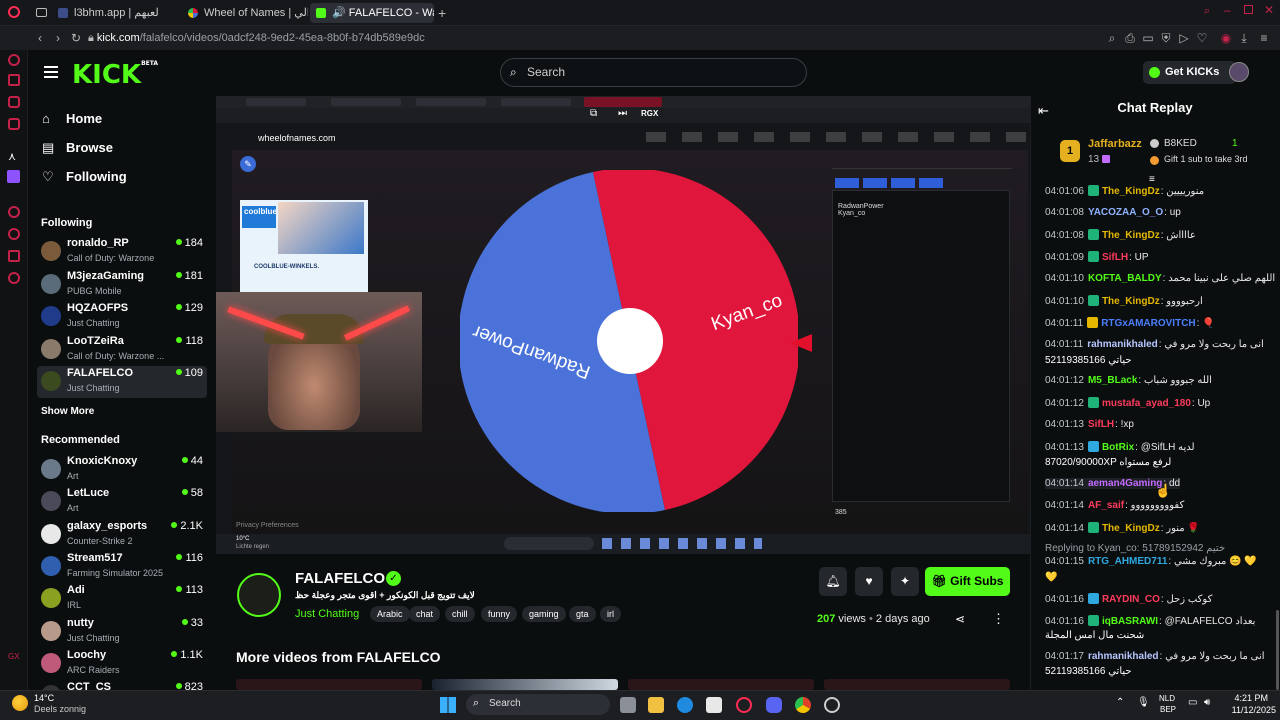 This screenshot has height=720, width=1280. What do you see at coordinates (832, 705) in the screenshot?
I see `app-icon` at bounding box center [832, 705].